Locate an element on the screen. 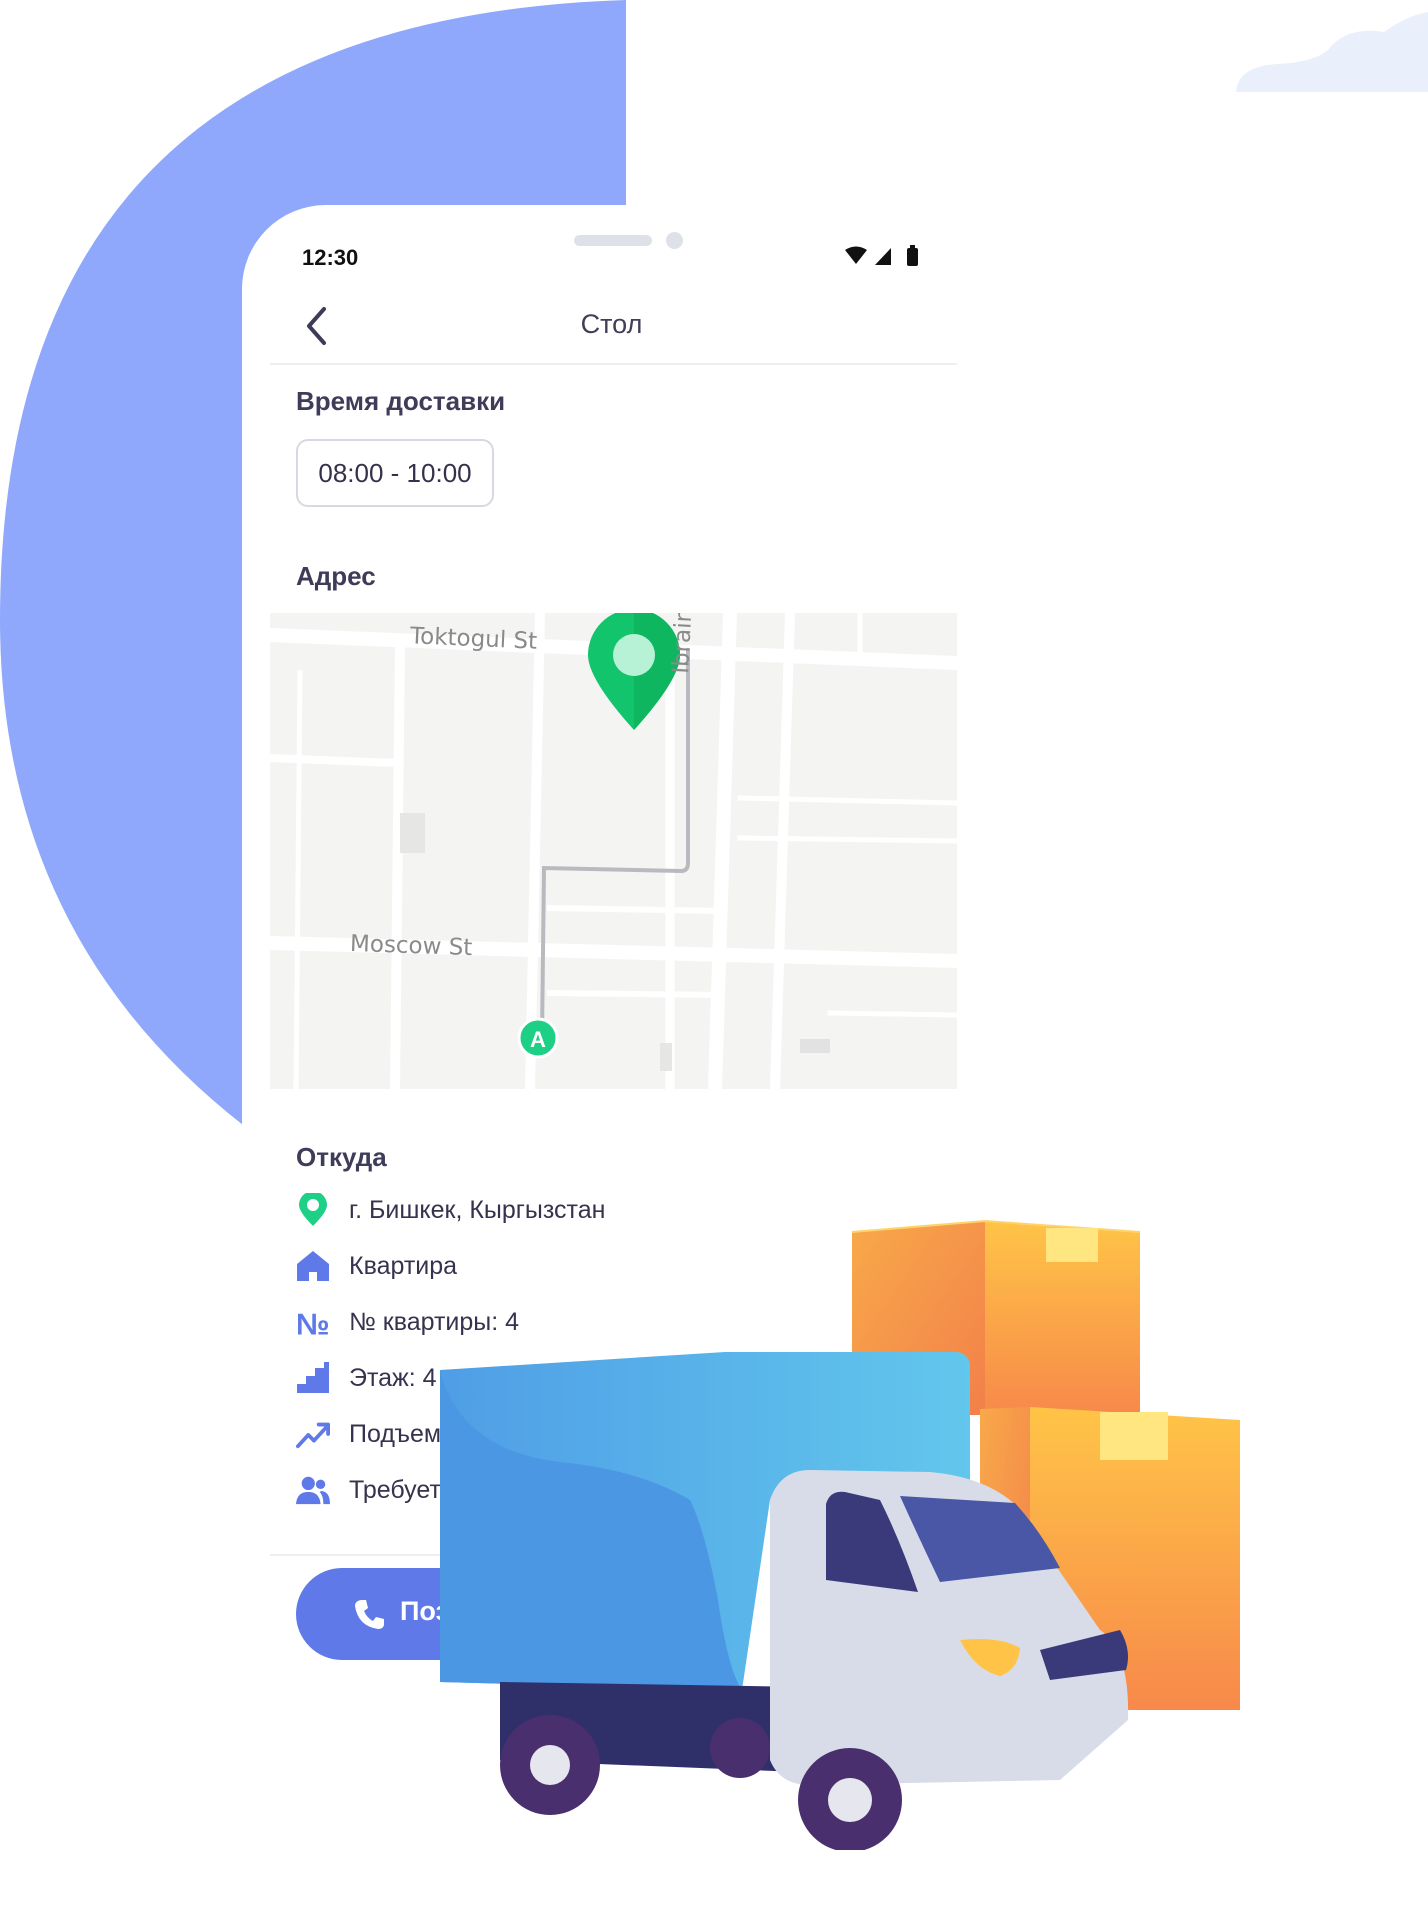 The height and width of the screenshot is (1905, 1428). signal-icon is located at coordinates (883, 256).